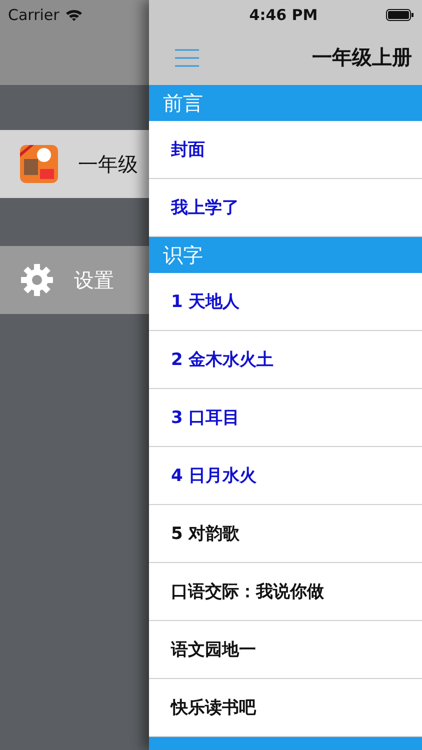 Image resolution: width=422 pixels, height=750 pixels. Describe the element at coordinates (362, 57) in the screenshot. I see `nav-title: 一年级上册` at that location.